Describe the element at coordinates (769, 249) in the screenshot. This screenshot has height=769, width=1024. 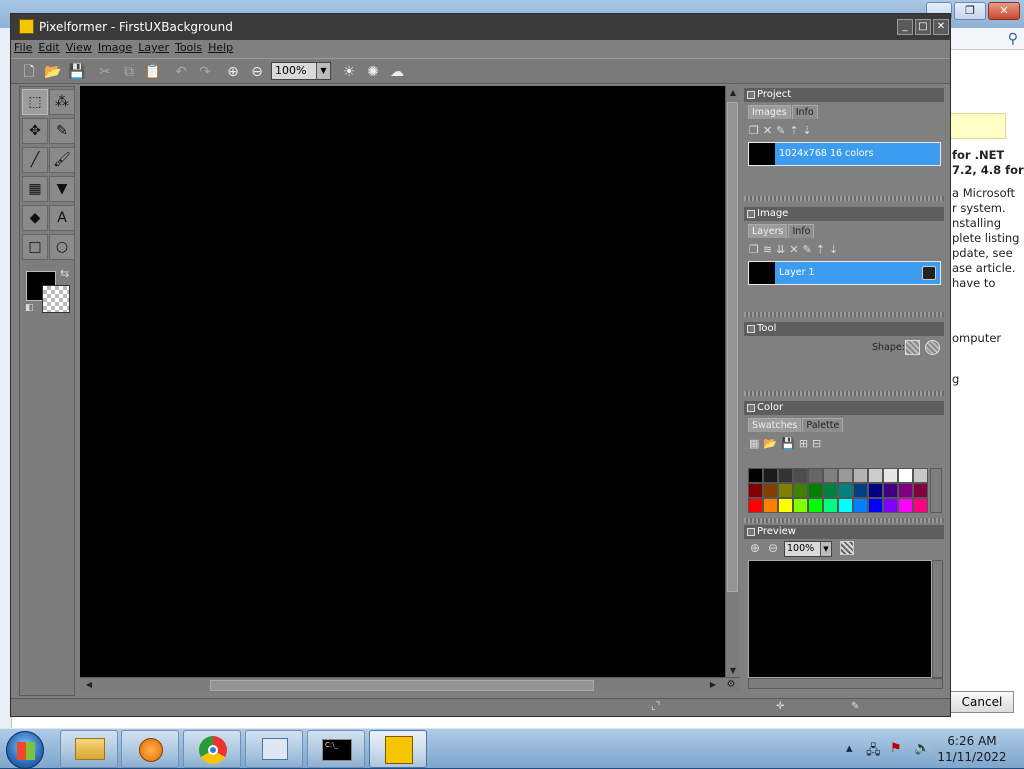
I see `layer-stack-icon: ≋` at that location.